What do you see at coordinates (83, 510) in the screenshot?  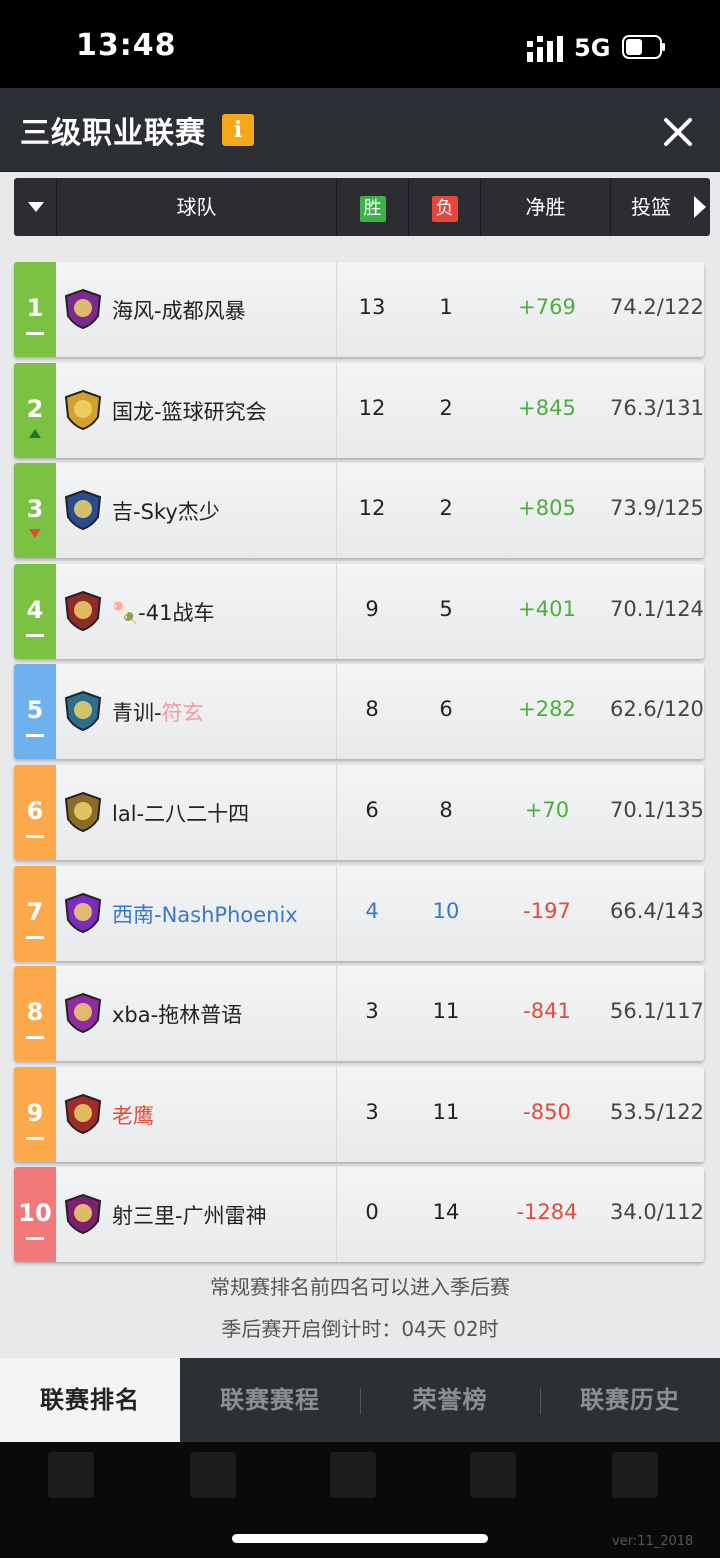 I see `team-wolf-logo` at bounding box center [83, 510].